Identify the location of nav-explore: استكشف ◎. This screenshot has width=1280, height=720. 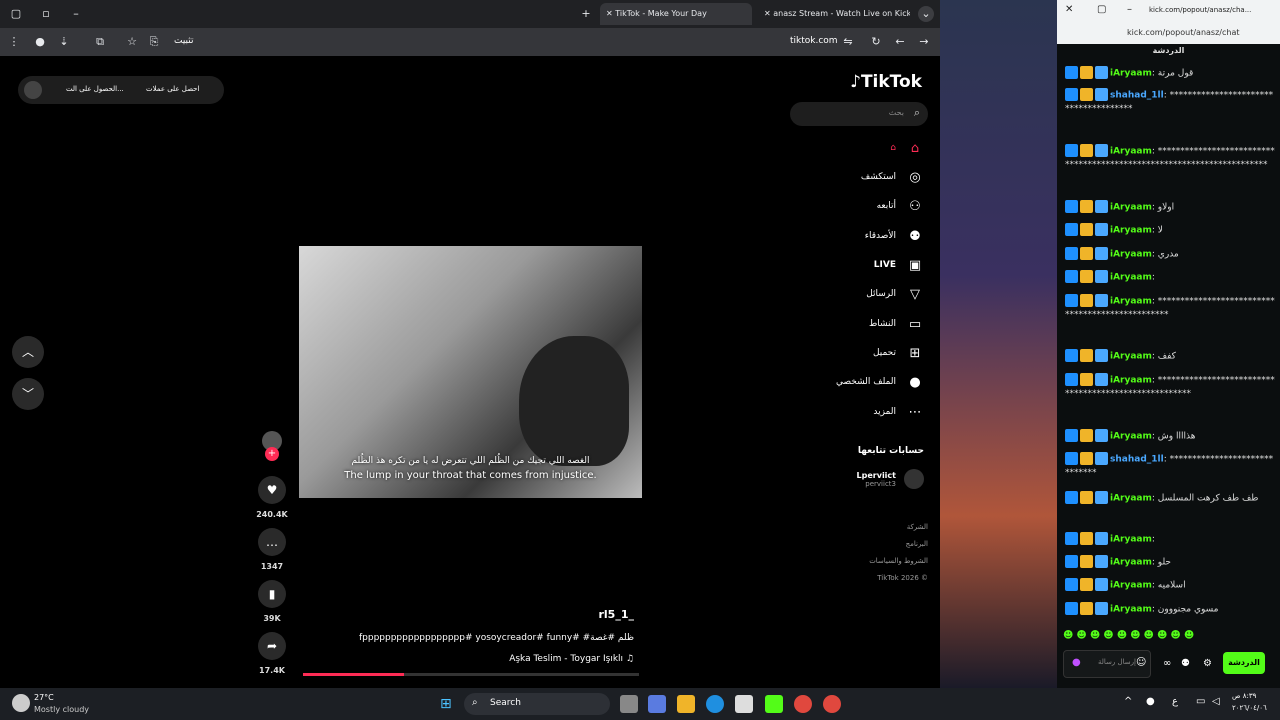
(892, 177).